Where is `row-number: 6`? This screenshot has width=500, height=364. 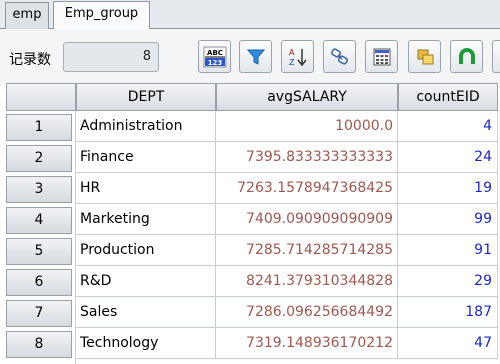 row-number: 6 is located at coordinates (39, 282).